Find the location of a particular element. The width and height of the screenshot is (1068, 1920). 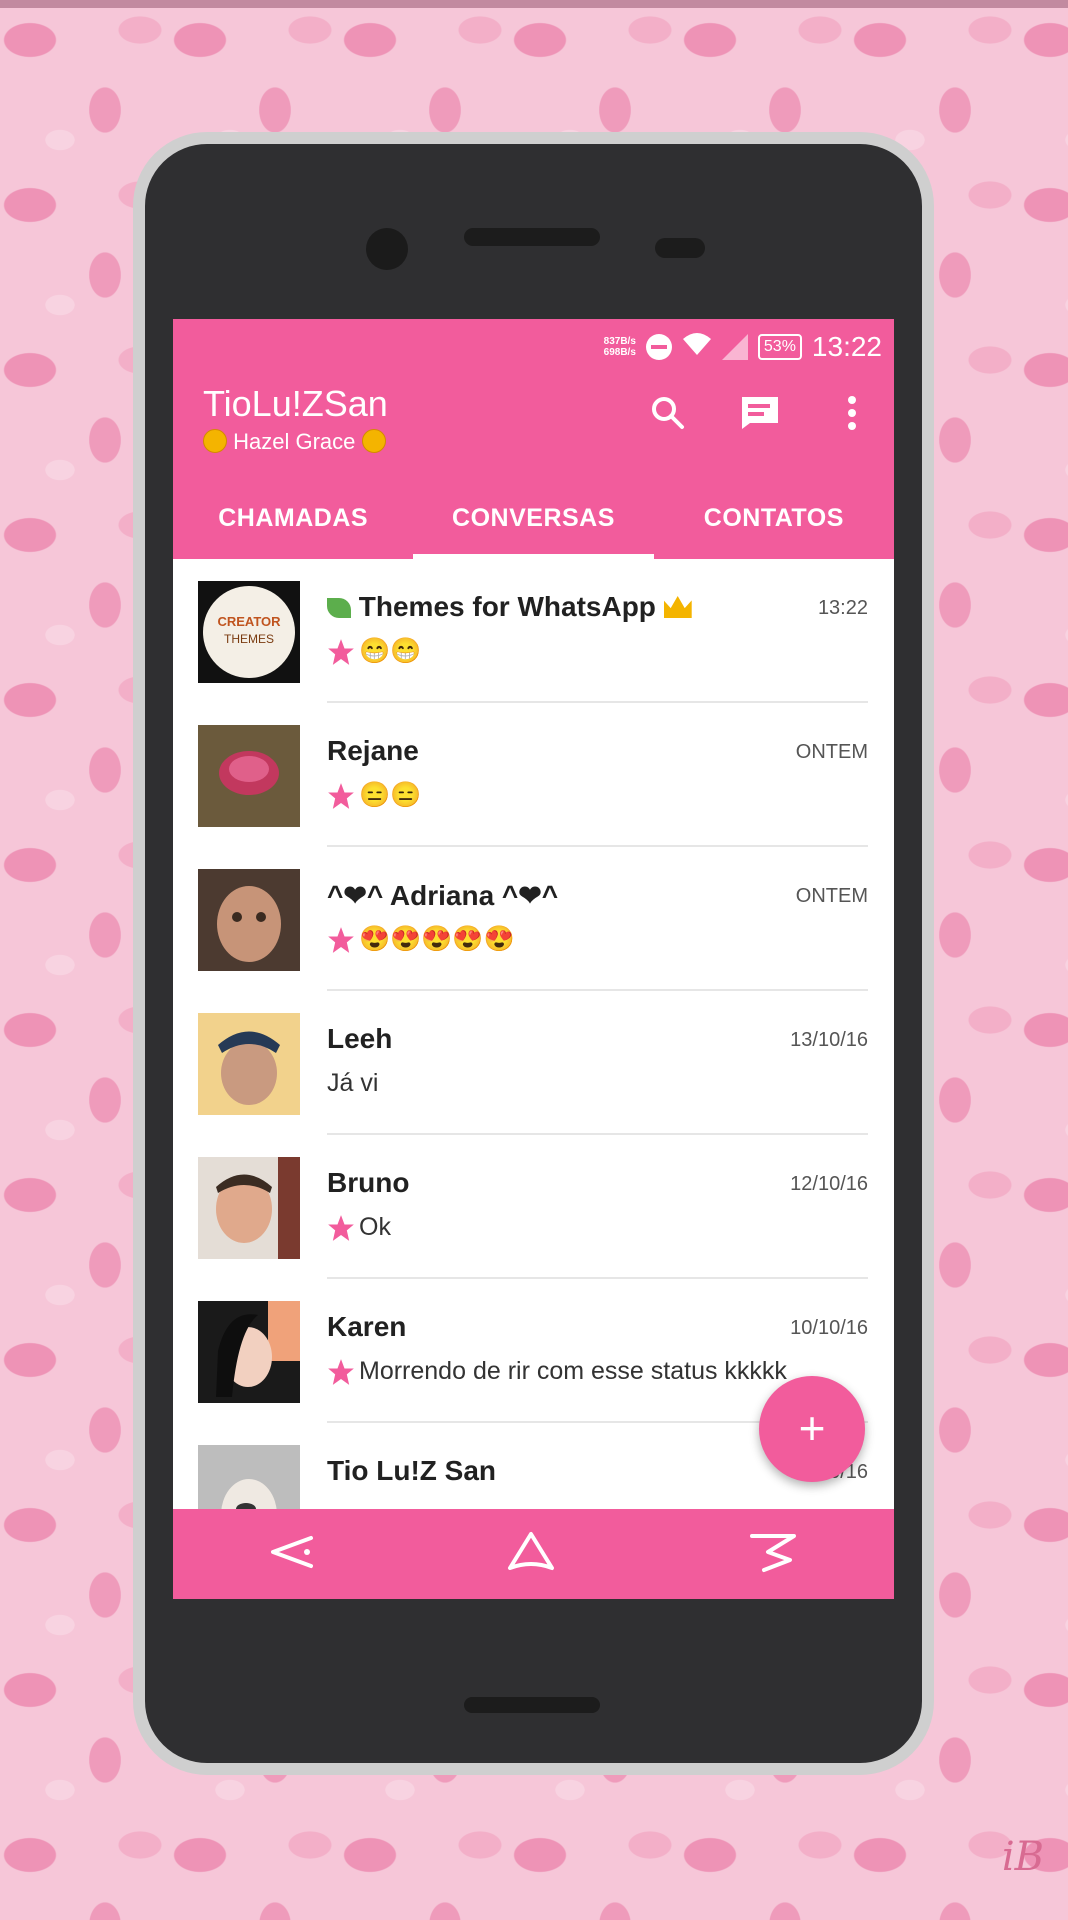

new-chat-button is located at coordinates (760, 413).